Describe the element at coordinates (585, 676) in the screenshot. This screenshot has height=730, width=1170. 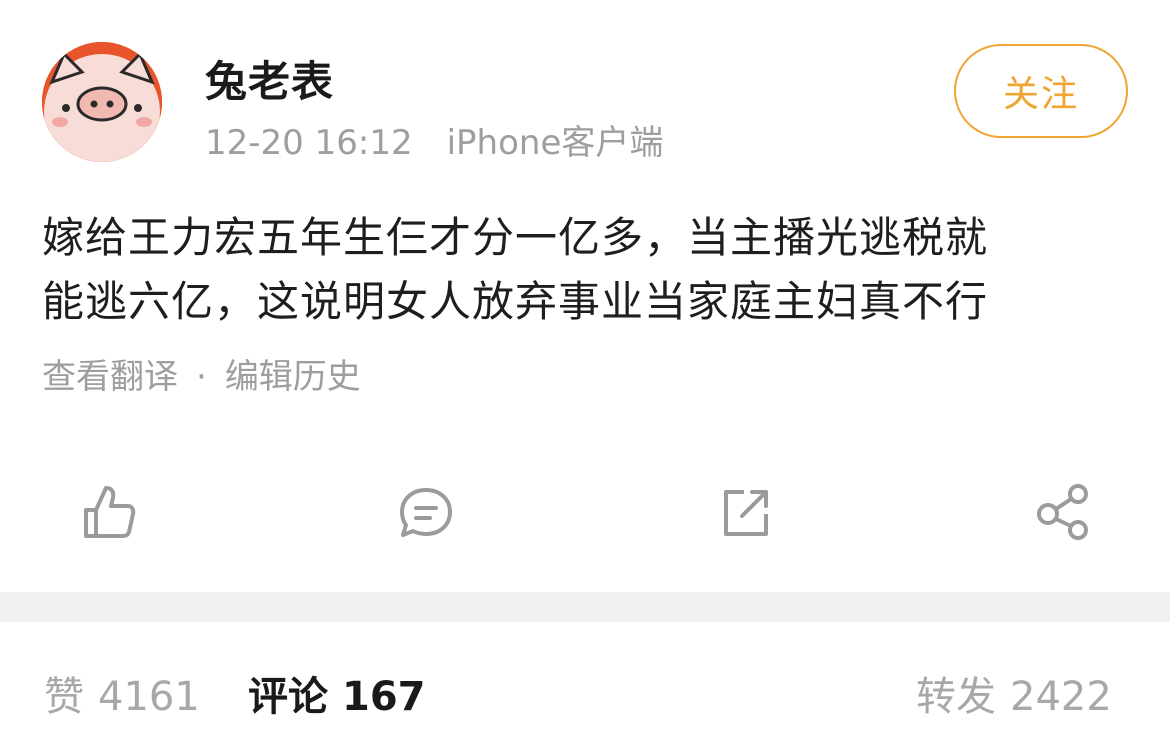
I see `stats-tabs: 赞 4161 评论 167 转发 2422` at that location.